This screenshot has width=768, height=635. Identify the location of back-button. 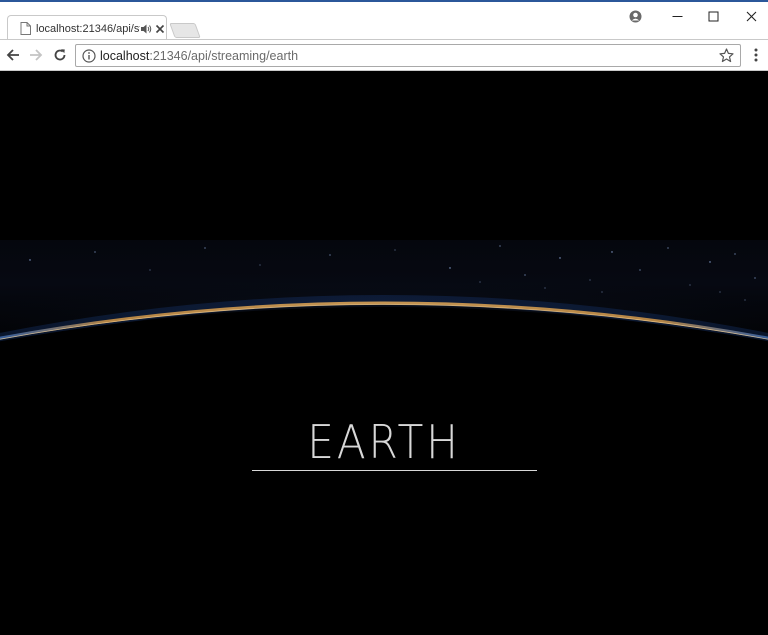
(13, 55).